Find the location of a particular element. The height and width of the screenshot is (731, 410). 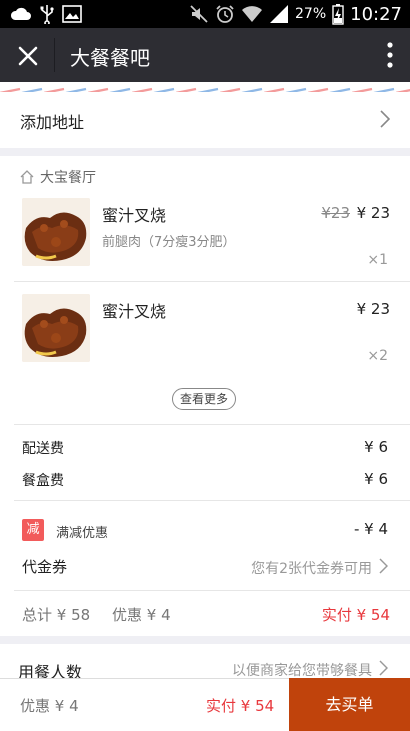

more-menu-button is located at coordinates (390, 55).